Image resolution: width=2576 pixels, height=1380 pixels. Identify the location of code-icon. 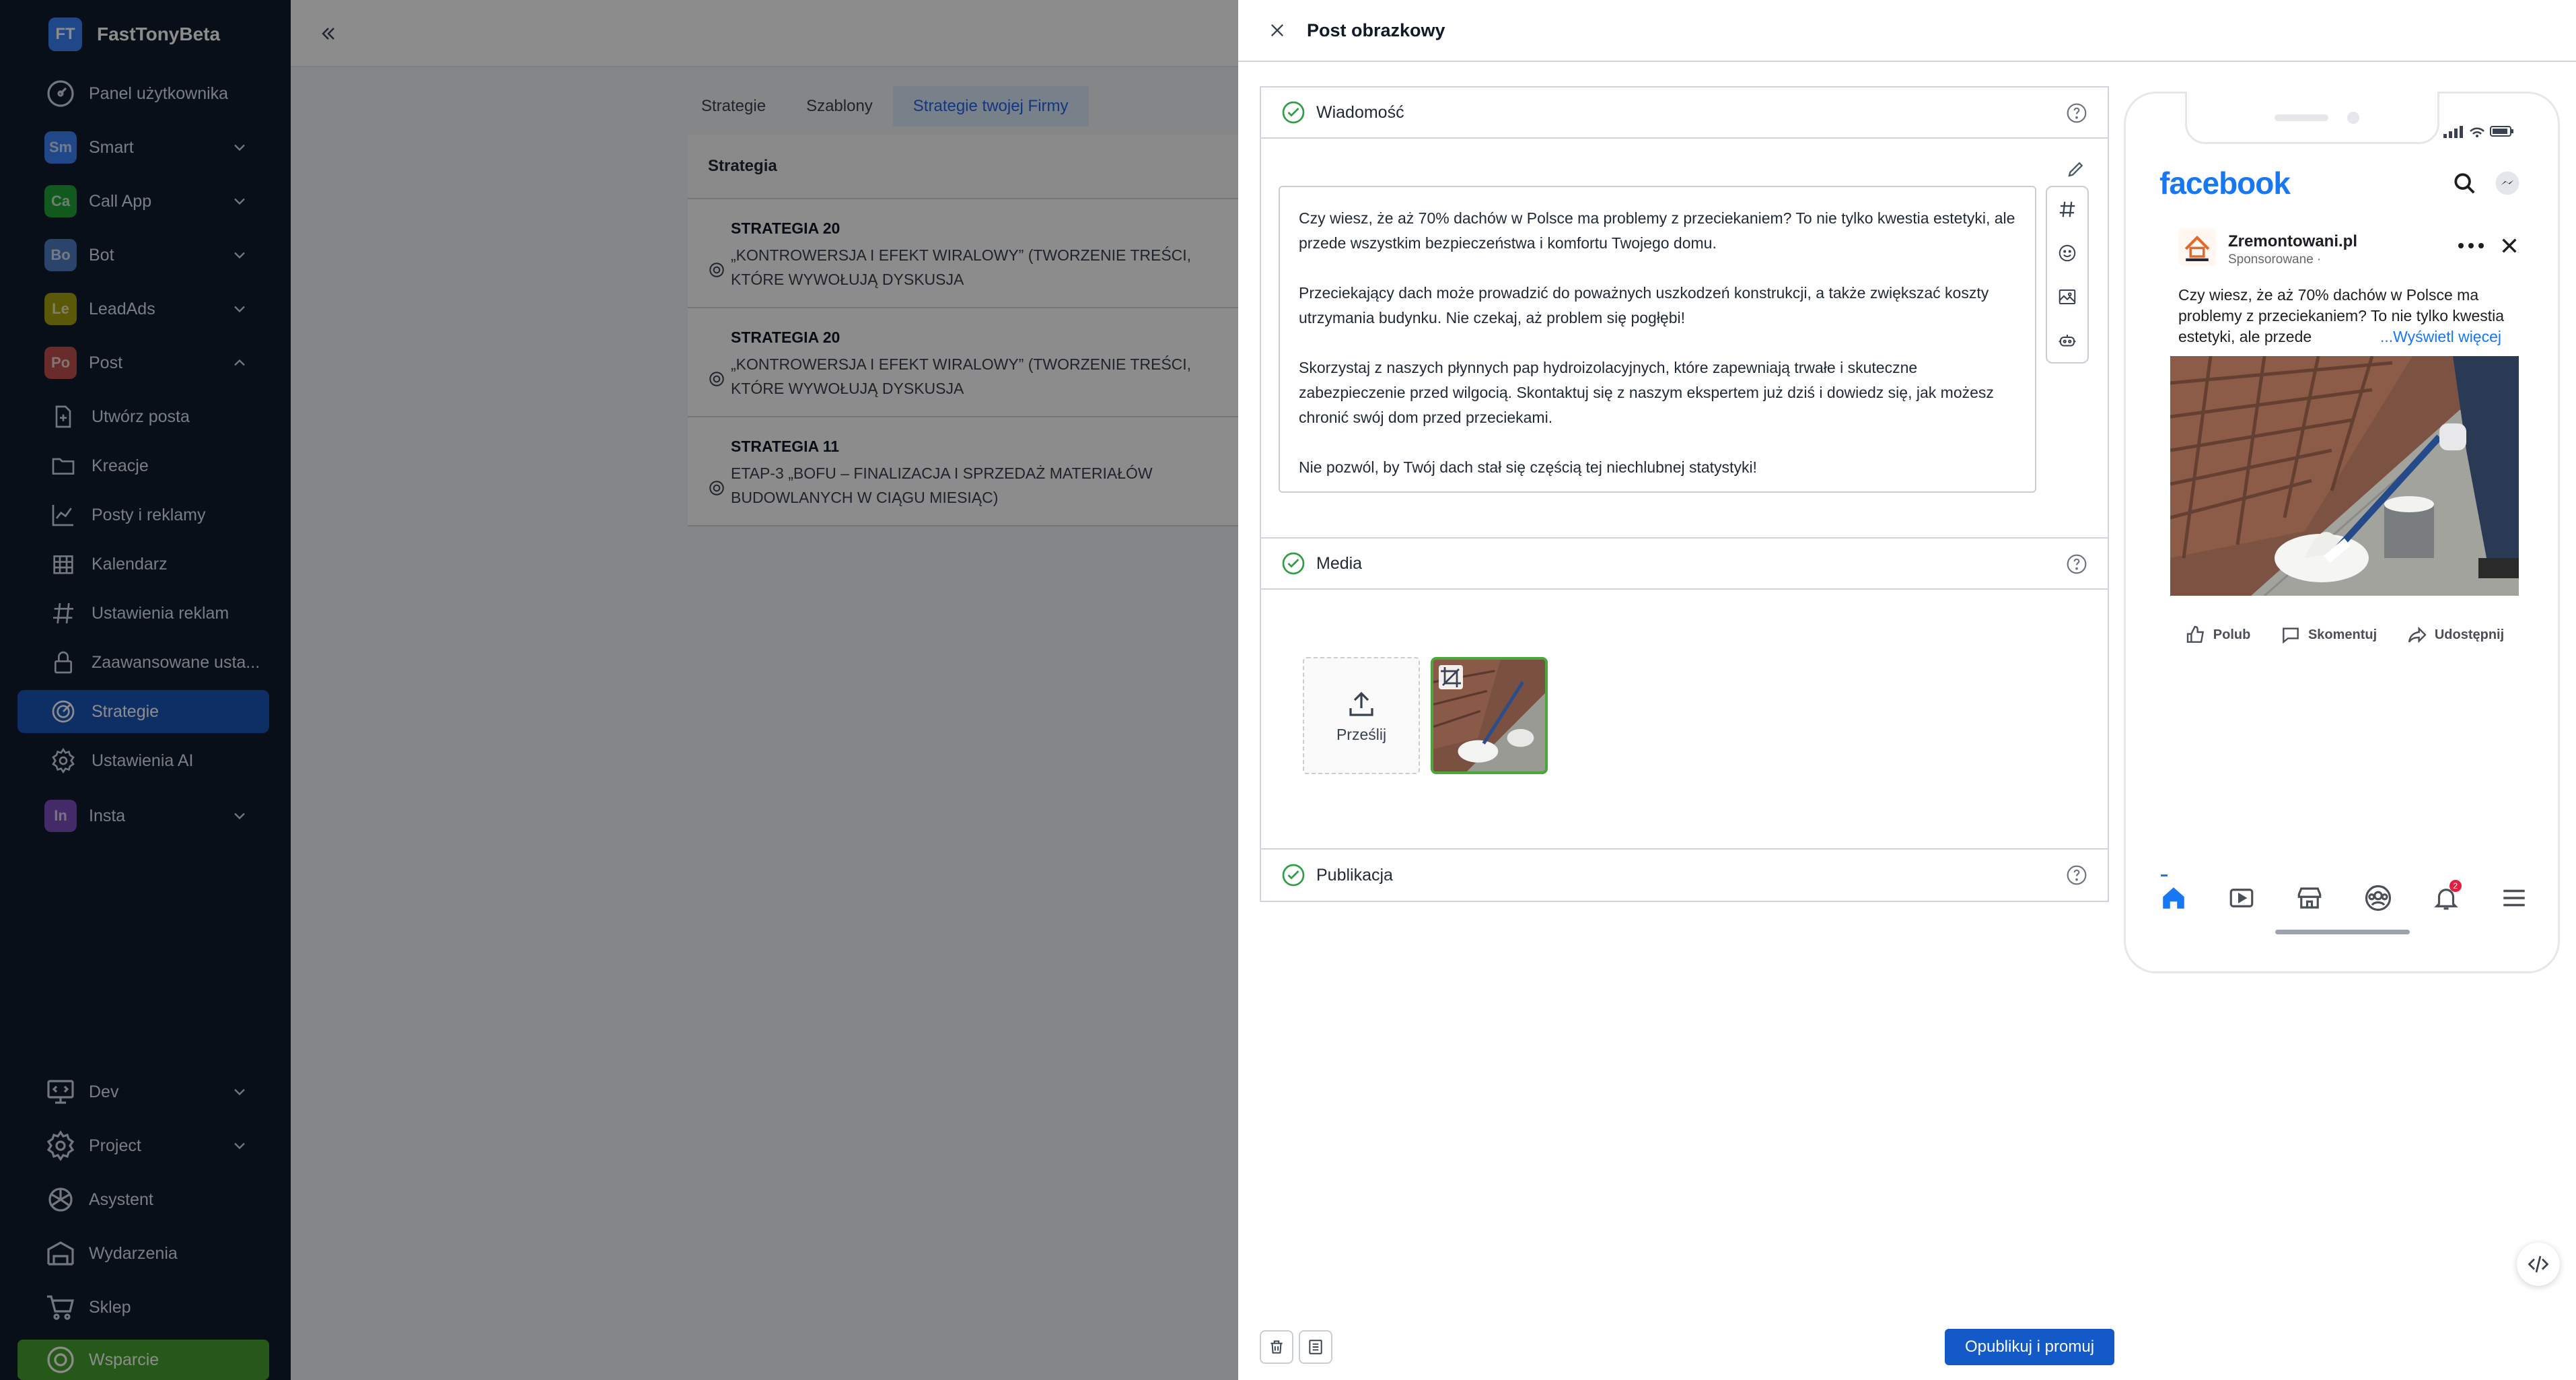
(2538, 1264).